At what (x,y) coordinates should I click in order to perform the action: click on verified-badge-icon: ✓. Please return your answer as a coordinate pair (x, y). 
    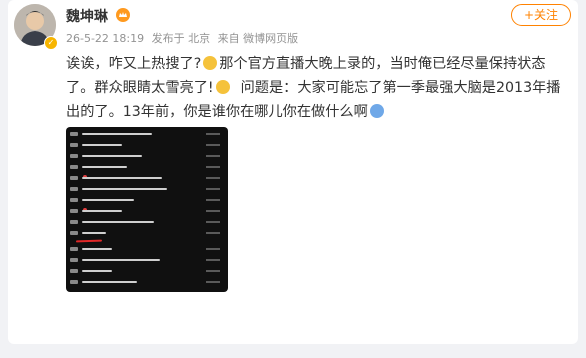
    Looking at the image, I should click on (51, 43).